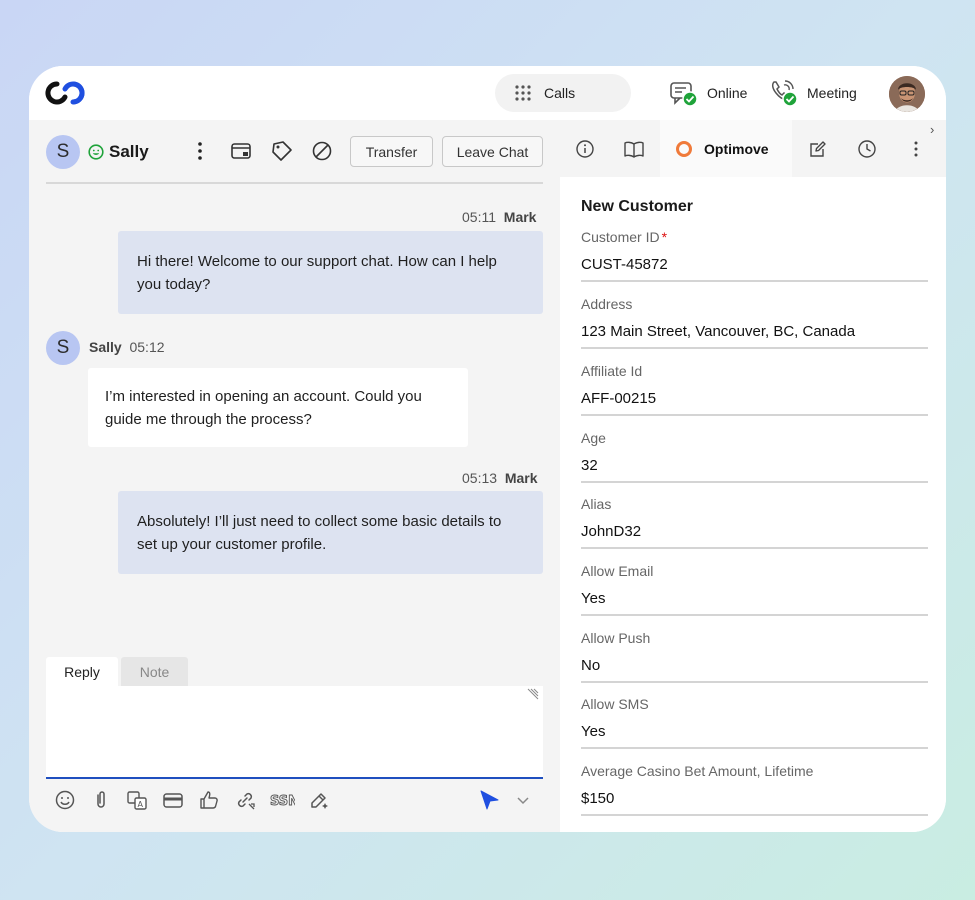  I want to click on field-label: Allow SMS, so click(615, 704).